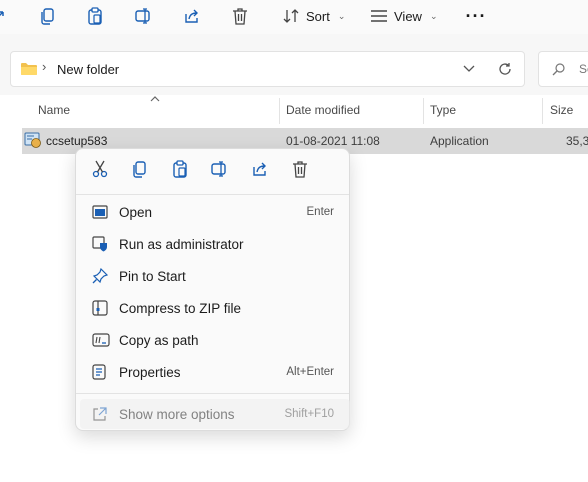 Image resolution: width=588 pixels, height=482 pixels. What do you see at coordinates (99, 372) in the screenshot?
I see `properties-icon` at bounding box center [99, 372].